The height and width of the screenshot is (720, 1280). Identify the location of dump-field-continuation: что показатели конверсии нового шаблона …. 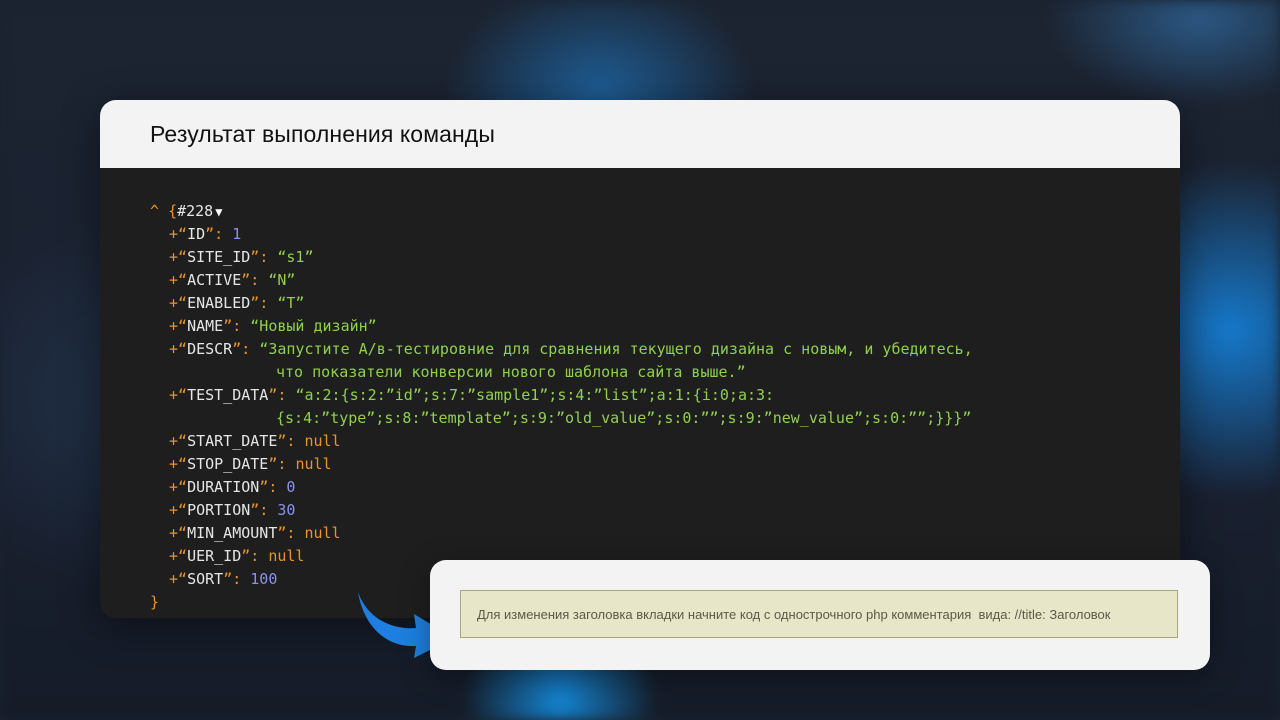
(665, 372).